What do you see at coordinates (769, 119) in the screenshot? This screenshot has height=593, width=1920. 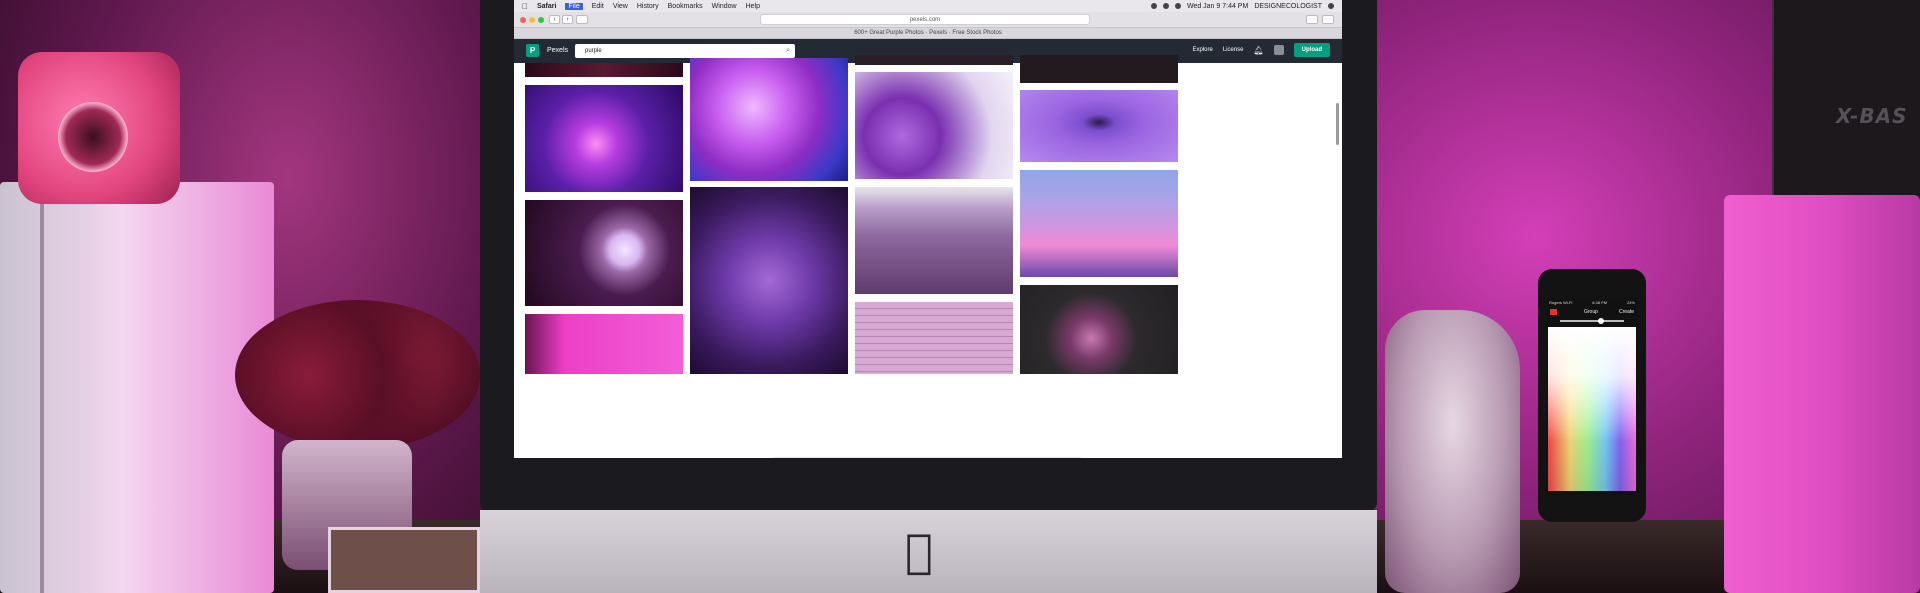 I see `photo-smoke` at bounding box center [769, 119].